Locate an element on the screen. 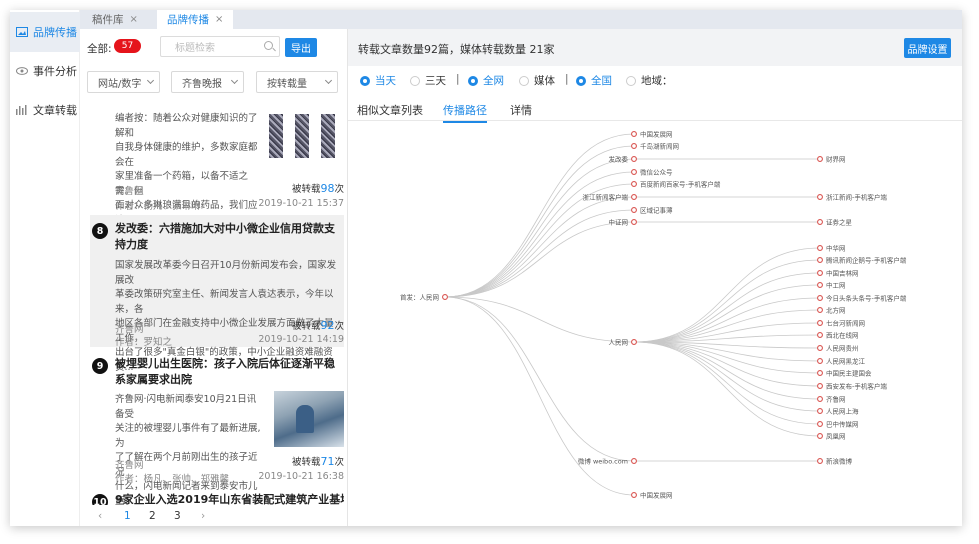  tab-details: 详情 is located at coordinates (521, 110).